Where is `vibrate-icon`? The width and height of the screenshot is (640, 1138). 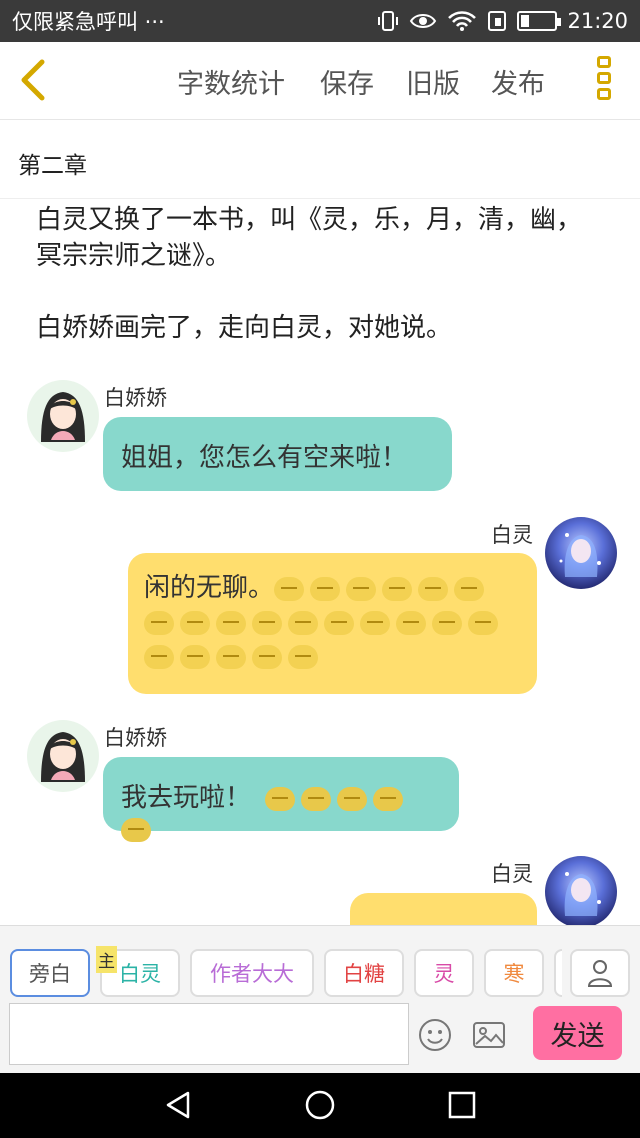 vibrate-icon is located at coordinates (388, 21).